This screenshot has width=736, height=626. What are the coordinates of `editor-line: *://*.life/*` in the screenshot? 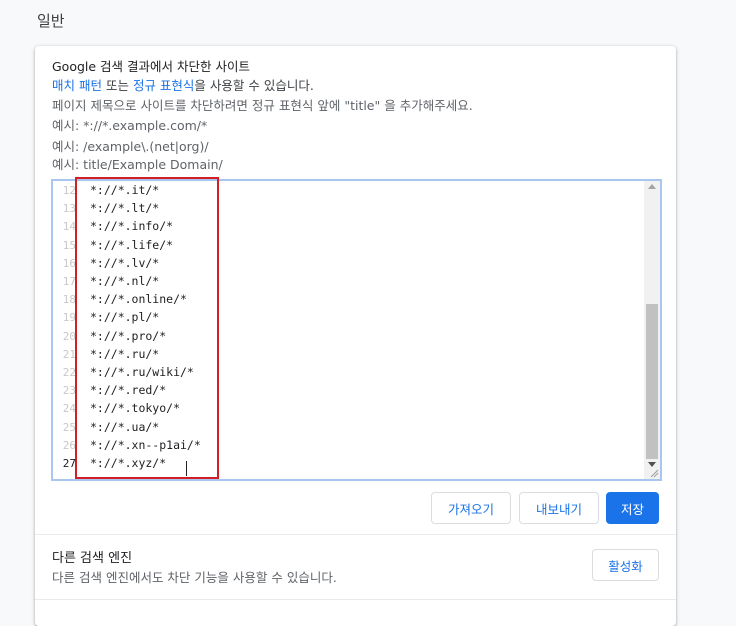 It's located at (132, 244).